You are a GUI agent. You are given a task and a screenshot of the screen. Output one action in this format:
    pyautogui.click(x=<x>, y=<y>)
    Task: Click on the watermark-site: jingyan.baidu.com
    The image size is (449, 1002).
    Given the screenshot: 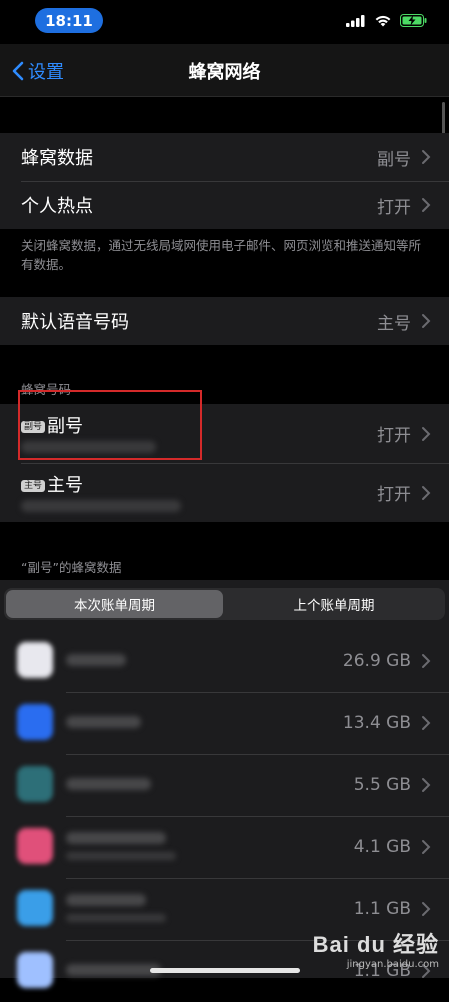 What is the action you would take?
    pyautogui.click(x=392, y=964)
    